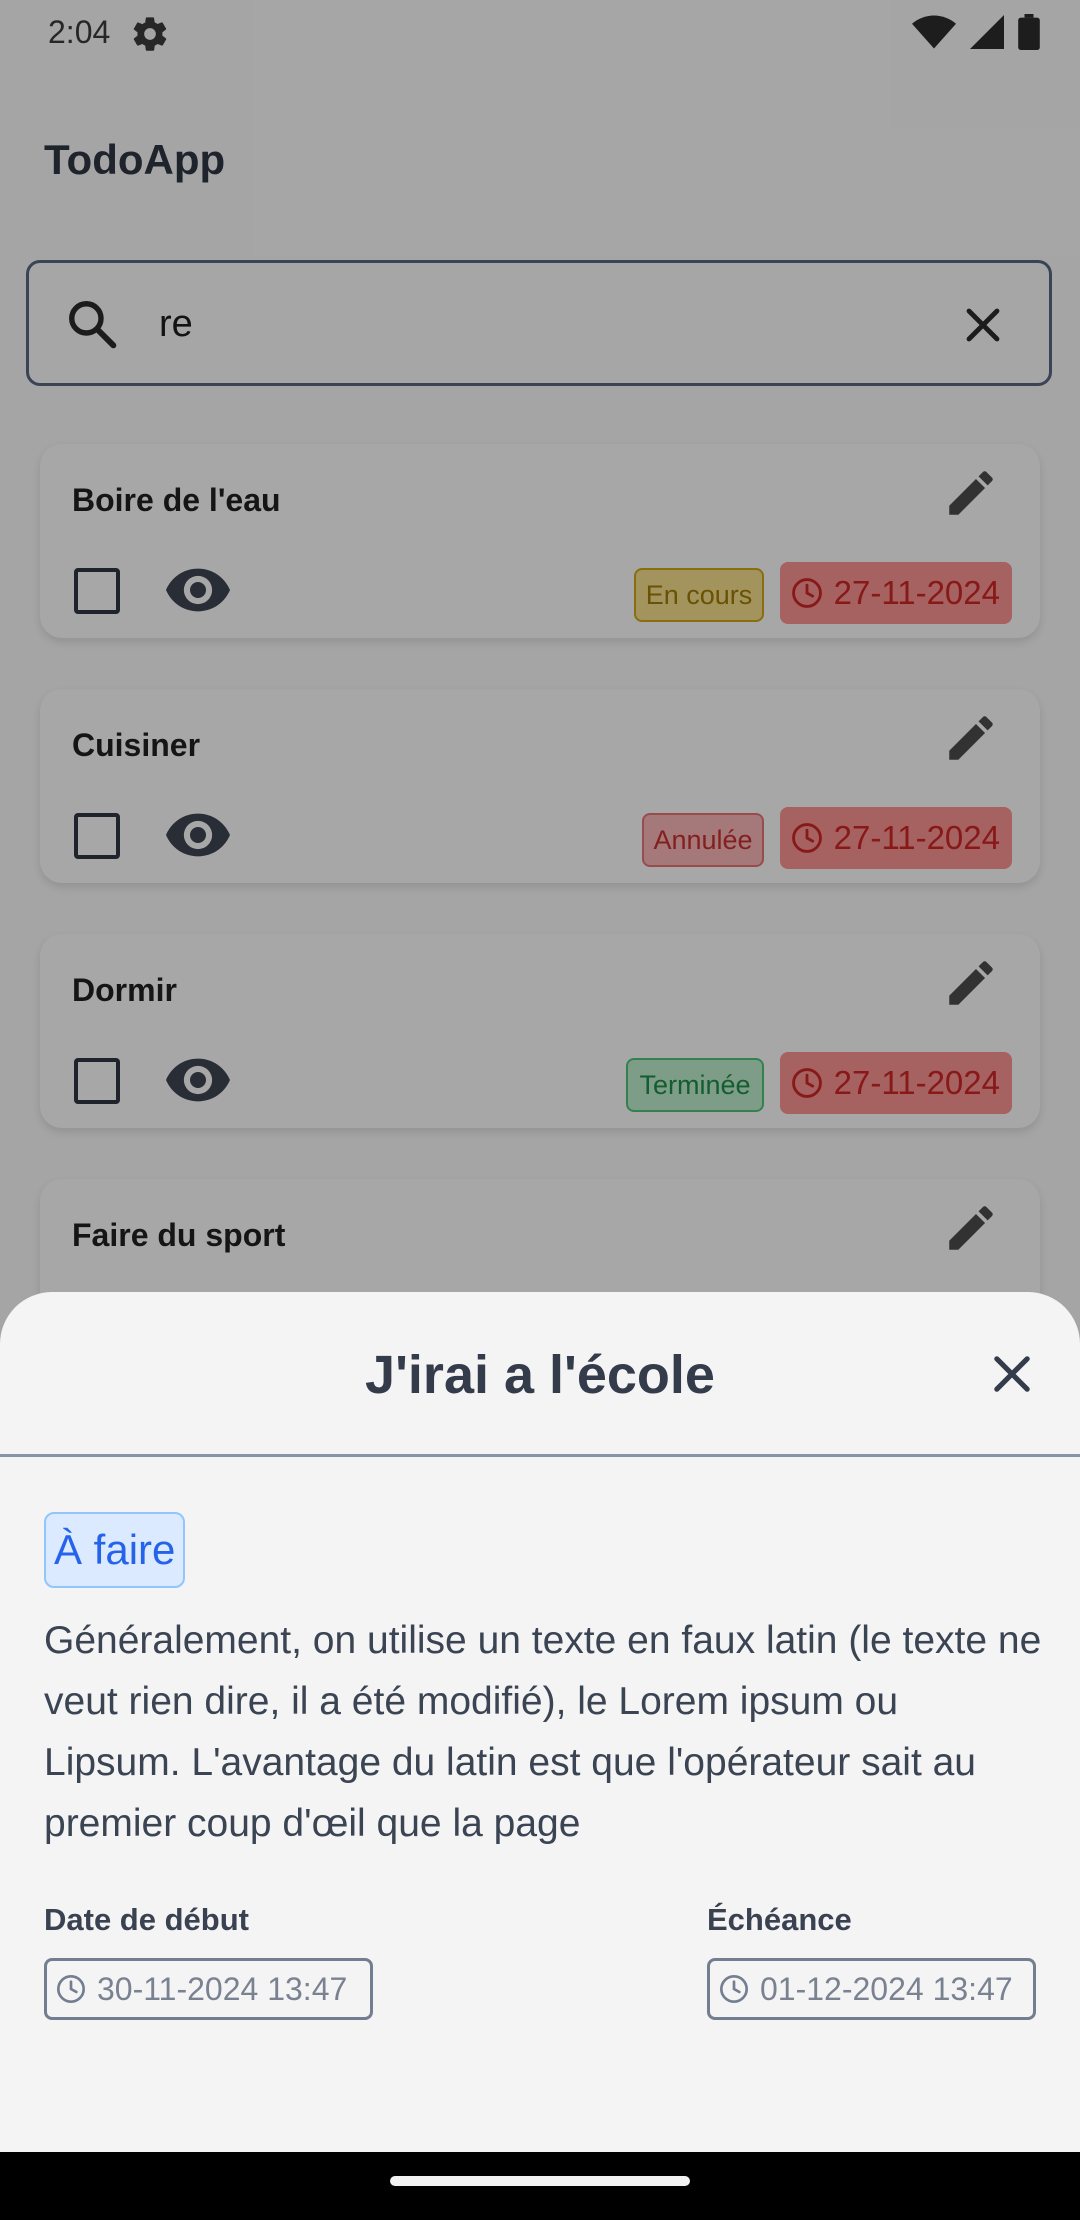 This screenshot has width=1080, height=2220. What do you see at coordinates (222, 1988) in the screenshot?
I see `start-date-value: 30-11-2024 13:47` at bounding box center [222, 1988].